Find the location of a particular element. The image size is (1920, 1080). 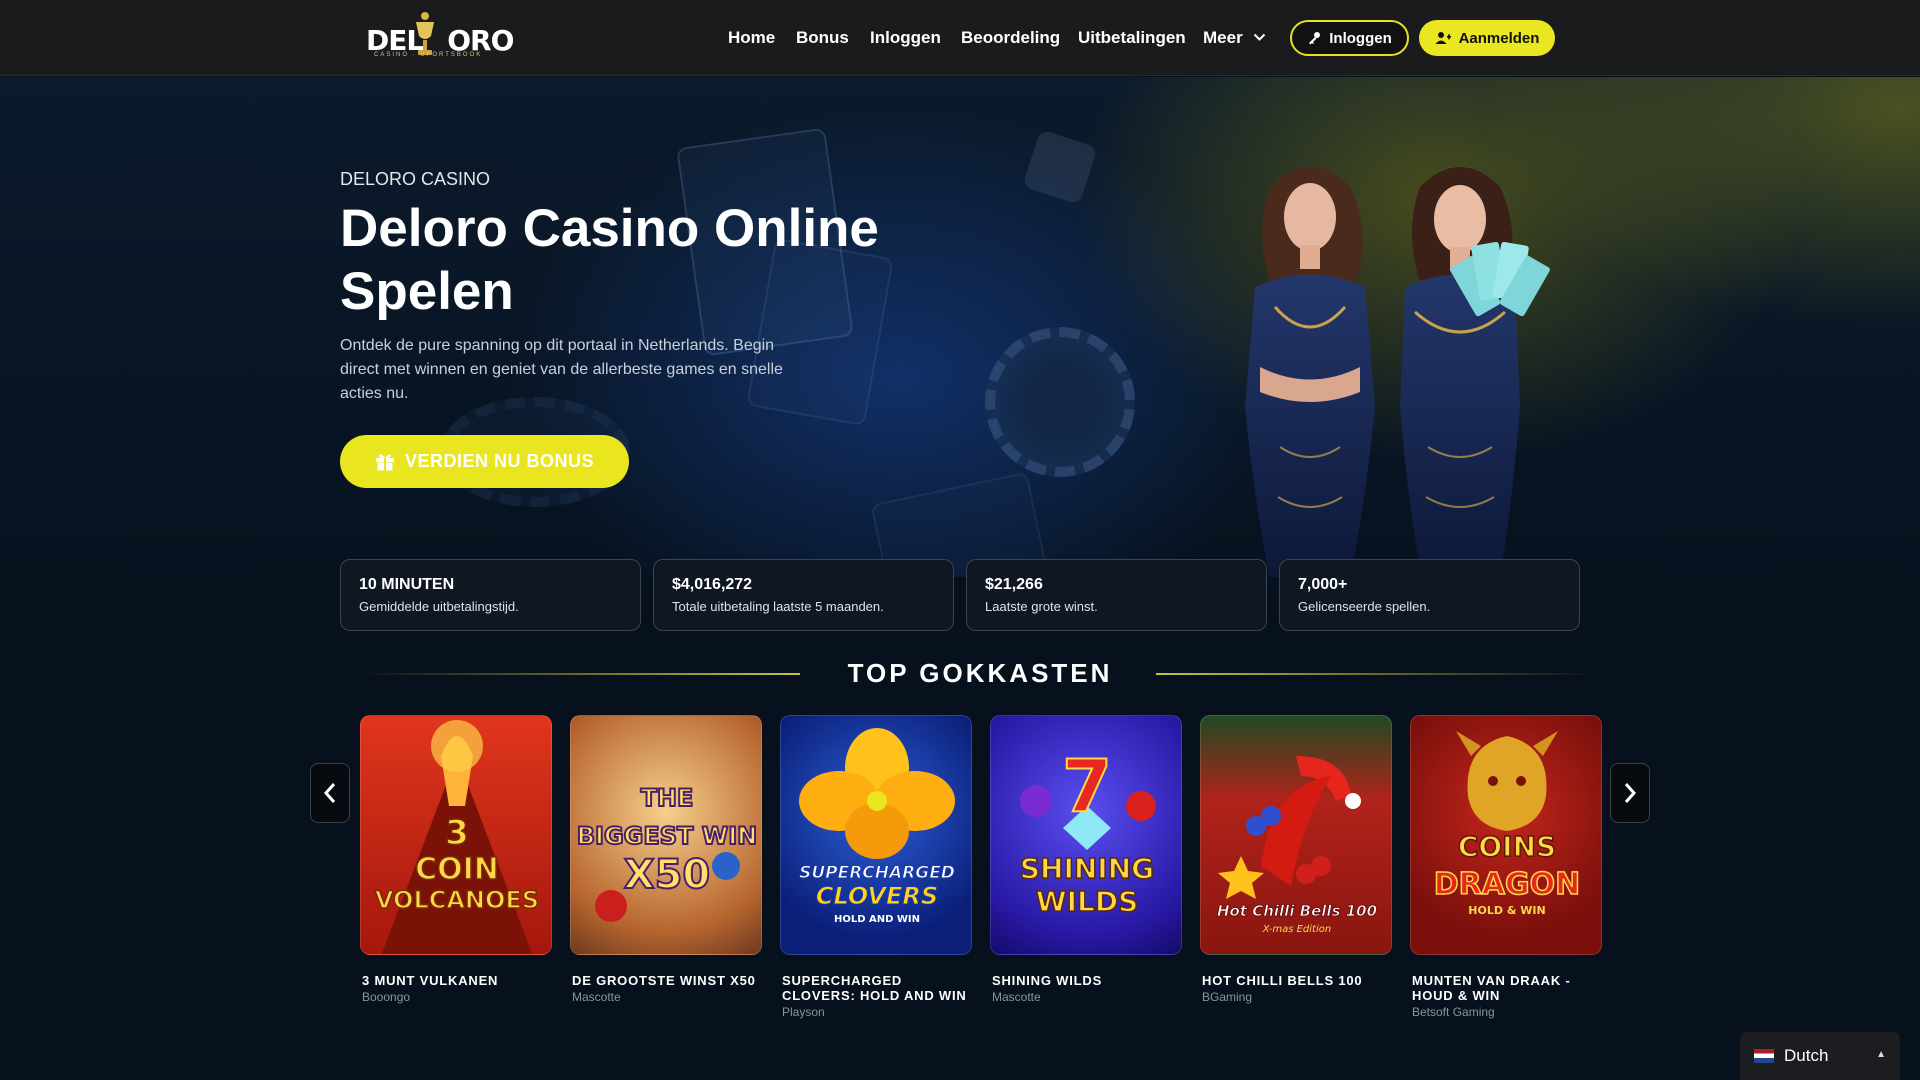

gift-icon is located at coordinates (384, 462).